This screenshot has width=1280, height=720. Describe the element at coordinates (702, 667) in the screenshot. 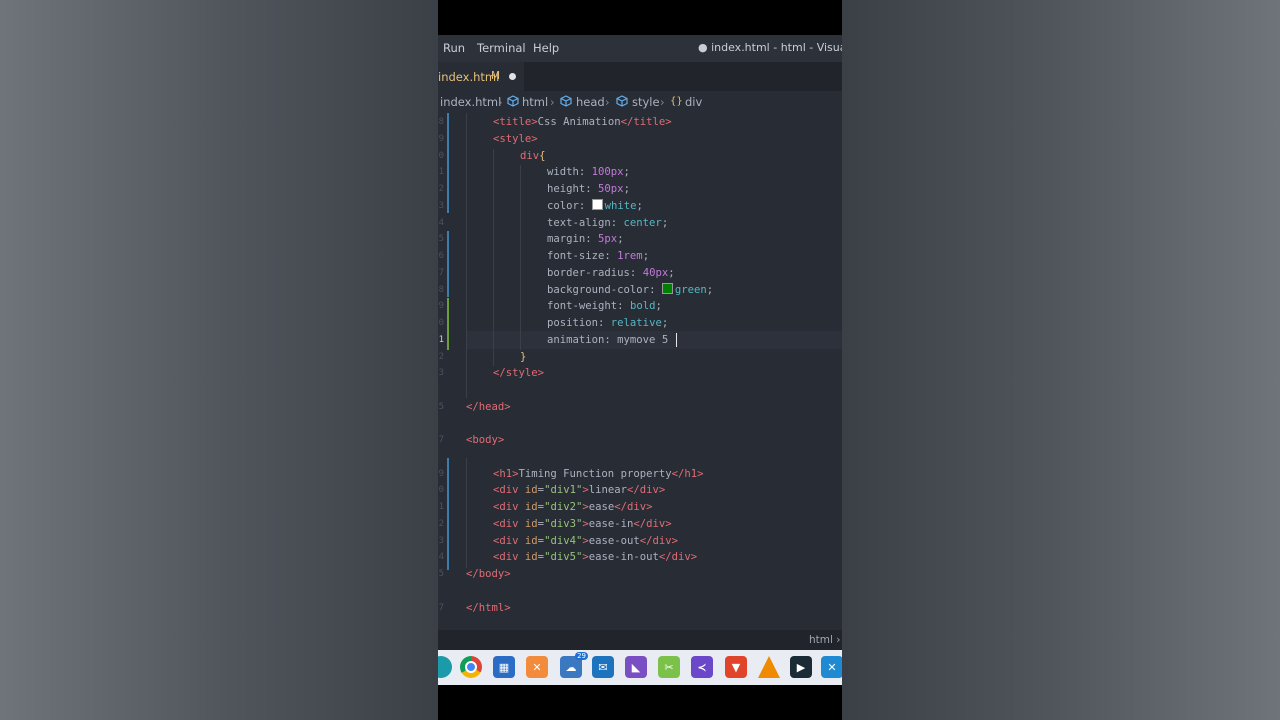

I see `vs-code-blue-icon: ≺` at that location.